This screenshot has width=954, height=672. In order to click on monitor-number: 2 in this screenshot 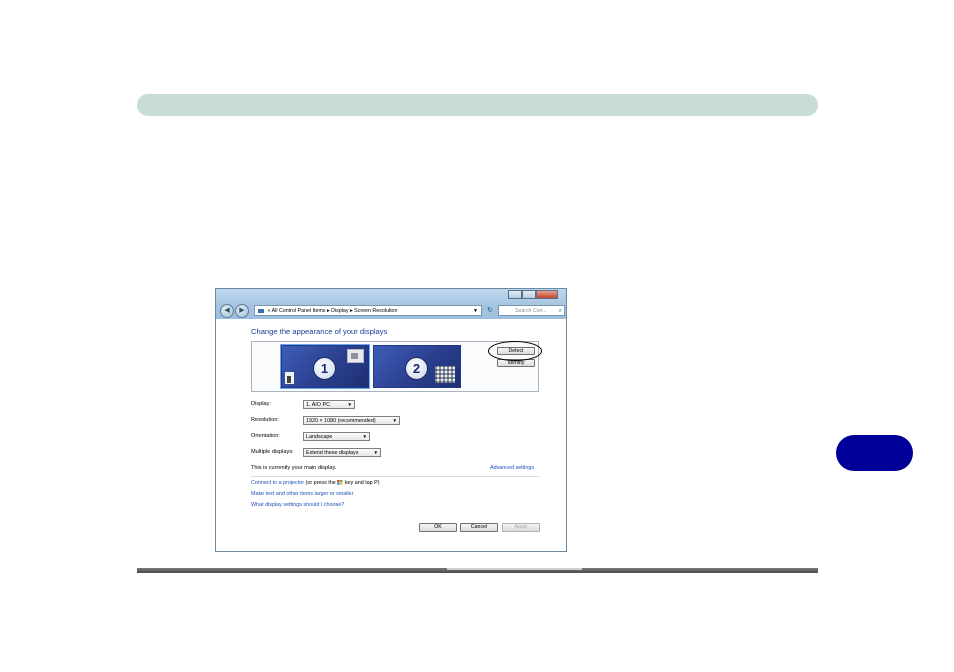, I will do `click(416, 368)`.